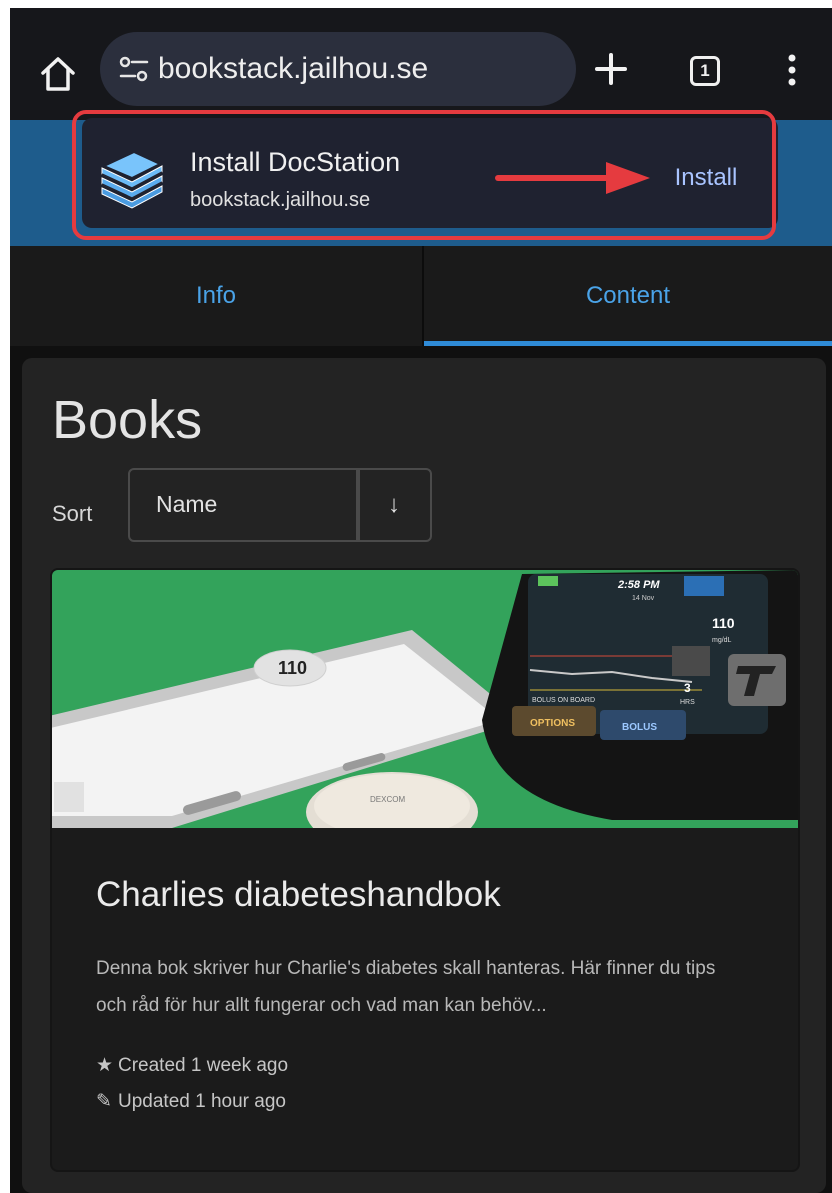 This screenshot has height=1193, width=832. What do you see at coordinates (611, 69) in the screenshot?
I see `new-tab-icon` at bounding box center [611, 69].